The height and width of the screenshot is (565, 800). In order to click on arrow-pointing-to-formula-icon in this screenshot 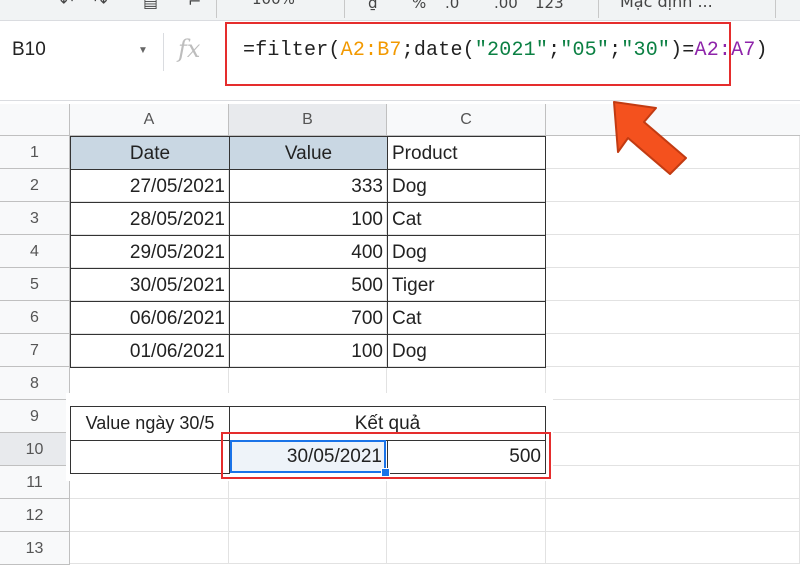, I will do `click(650, 138)`.